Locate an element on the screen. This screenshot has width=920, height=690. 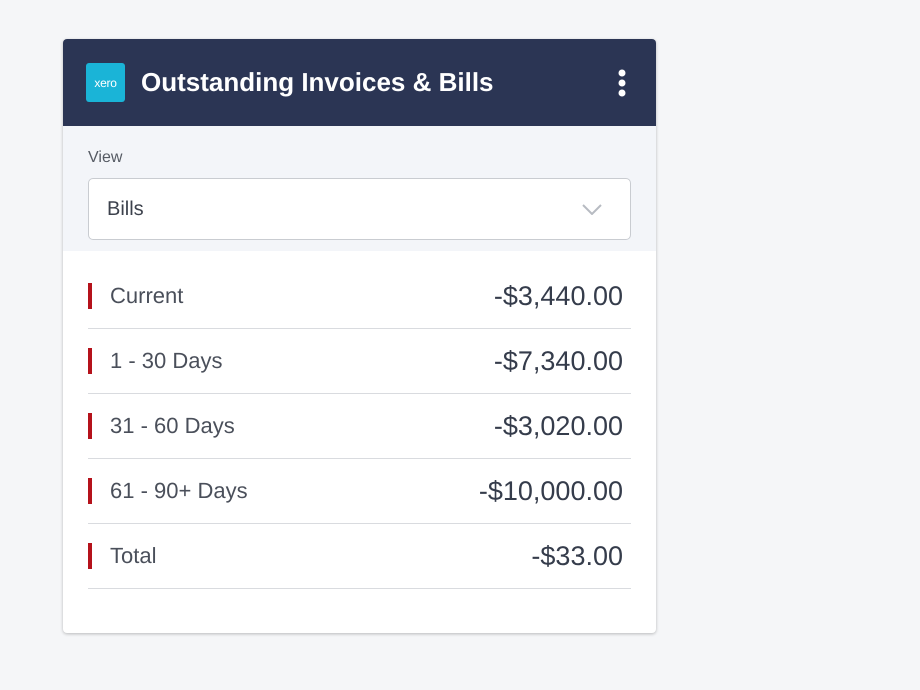
amount-value: -$3,440.00 is located at coordinates (559, 296).